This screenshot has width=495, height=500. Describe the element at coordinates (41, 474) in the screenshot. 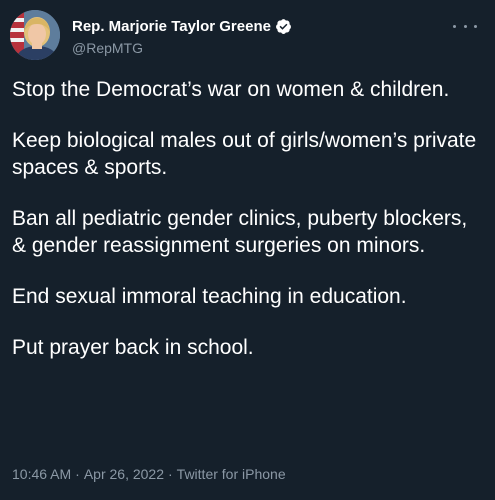

I see `tweet-time: 10:46 AM` at that location.